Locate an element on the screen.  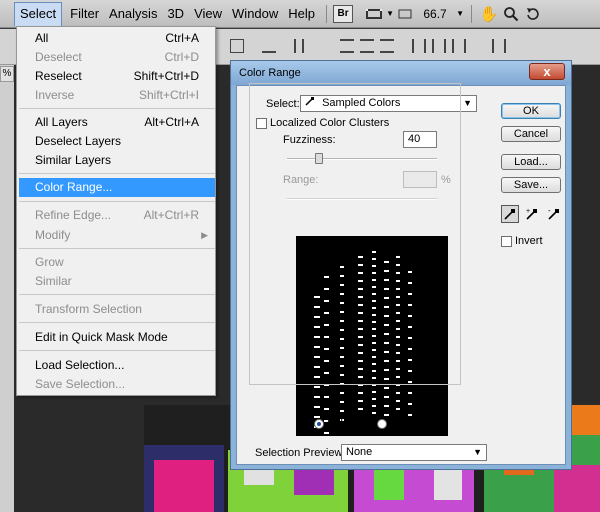
eyedropper-icon is located at coordinates (510, 214).